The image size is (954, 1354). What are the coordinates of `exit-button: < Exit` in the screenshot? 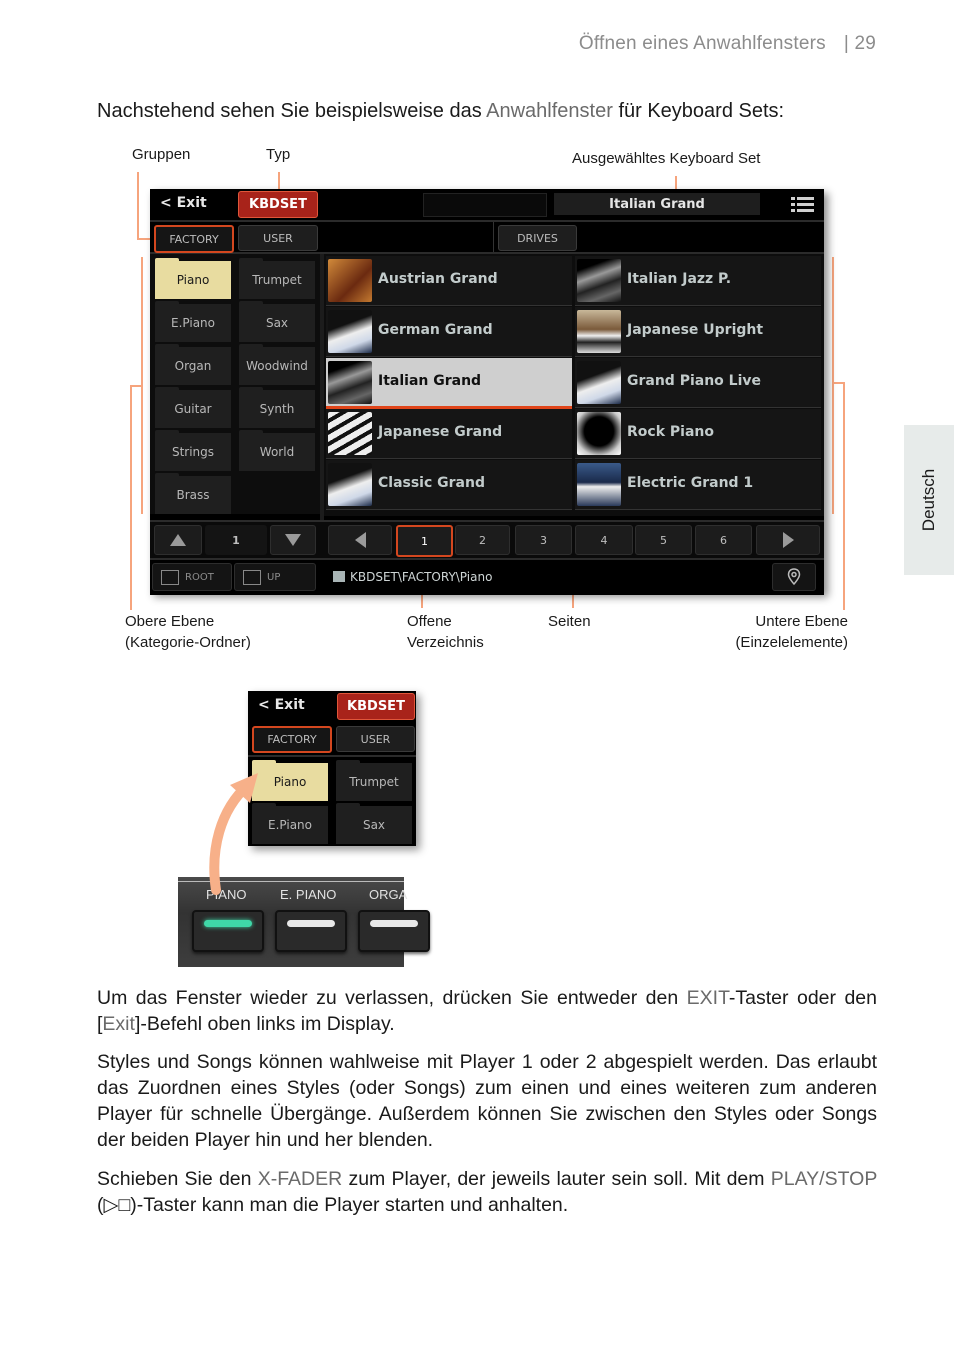 It's located at (183, 203).